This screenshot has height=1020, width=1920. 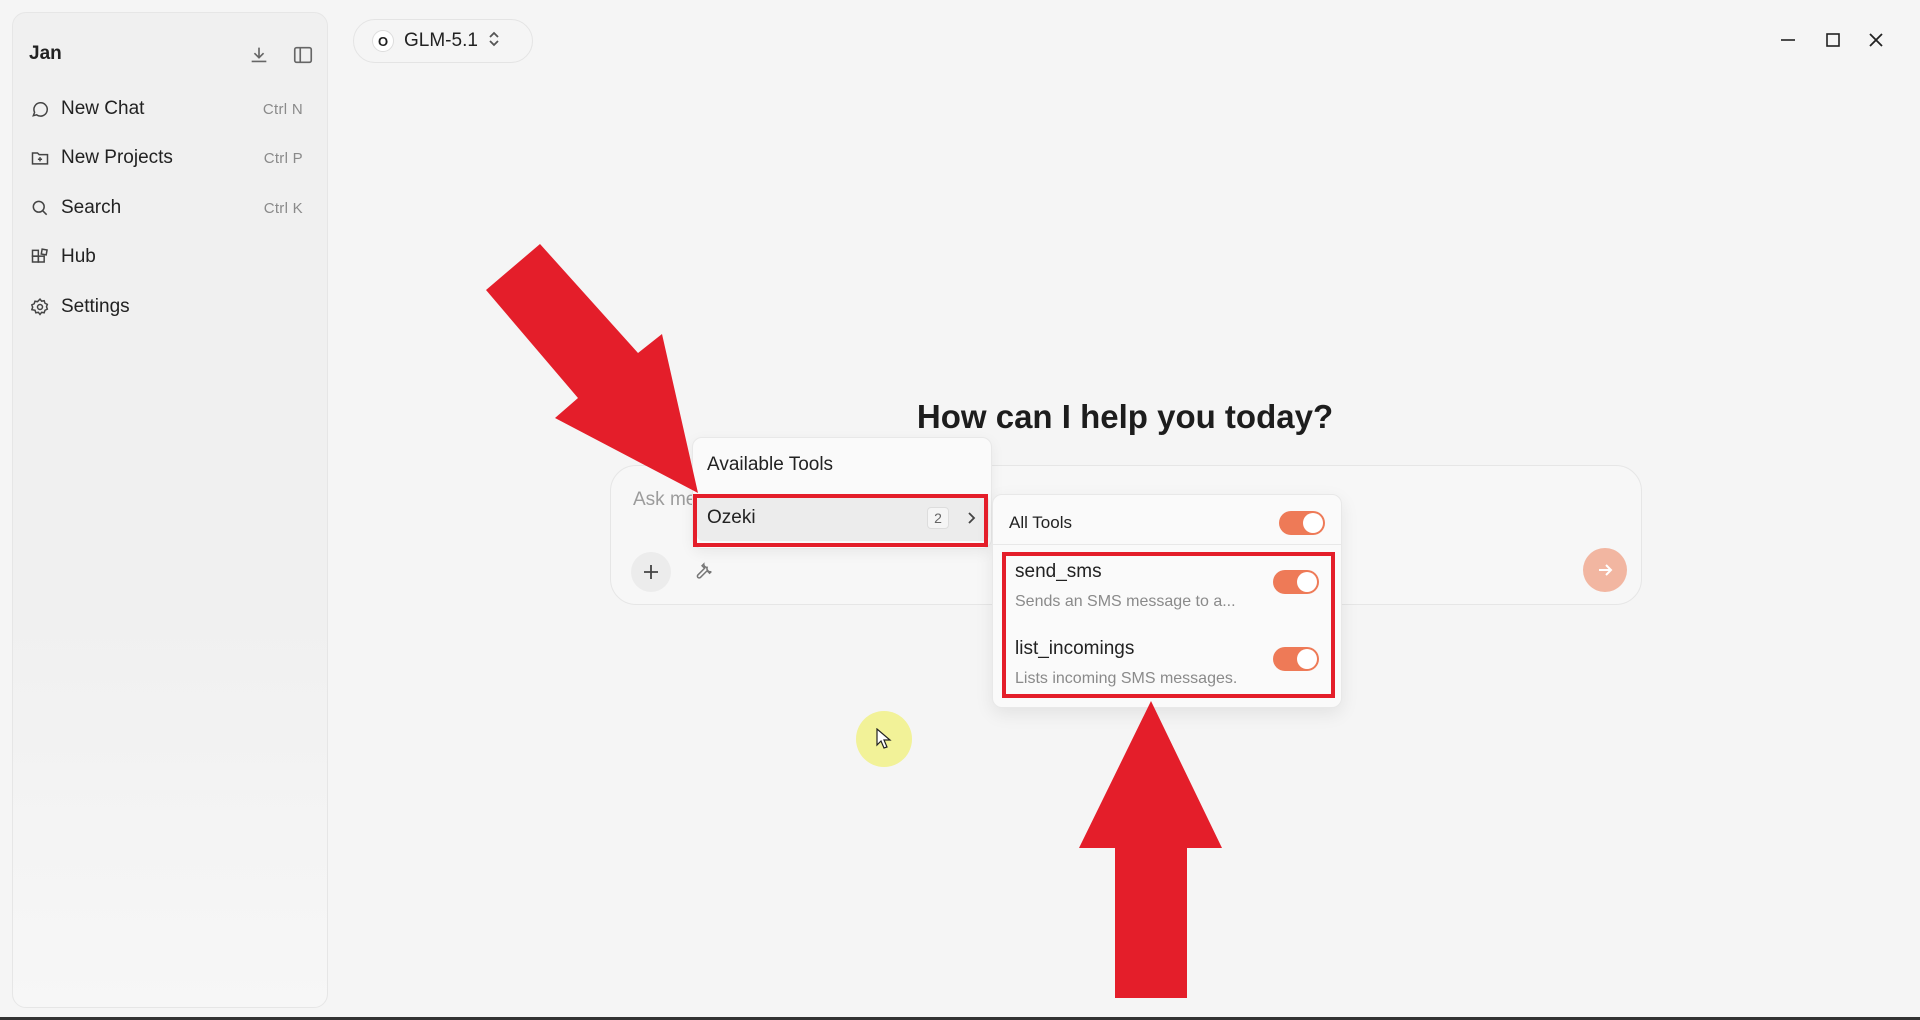 I want to click on arrow-diagonal, so click(x=592, y=368).